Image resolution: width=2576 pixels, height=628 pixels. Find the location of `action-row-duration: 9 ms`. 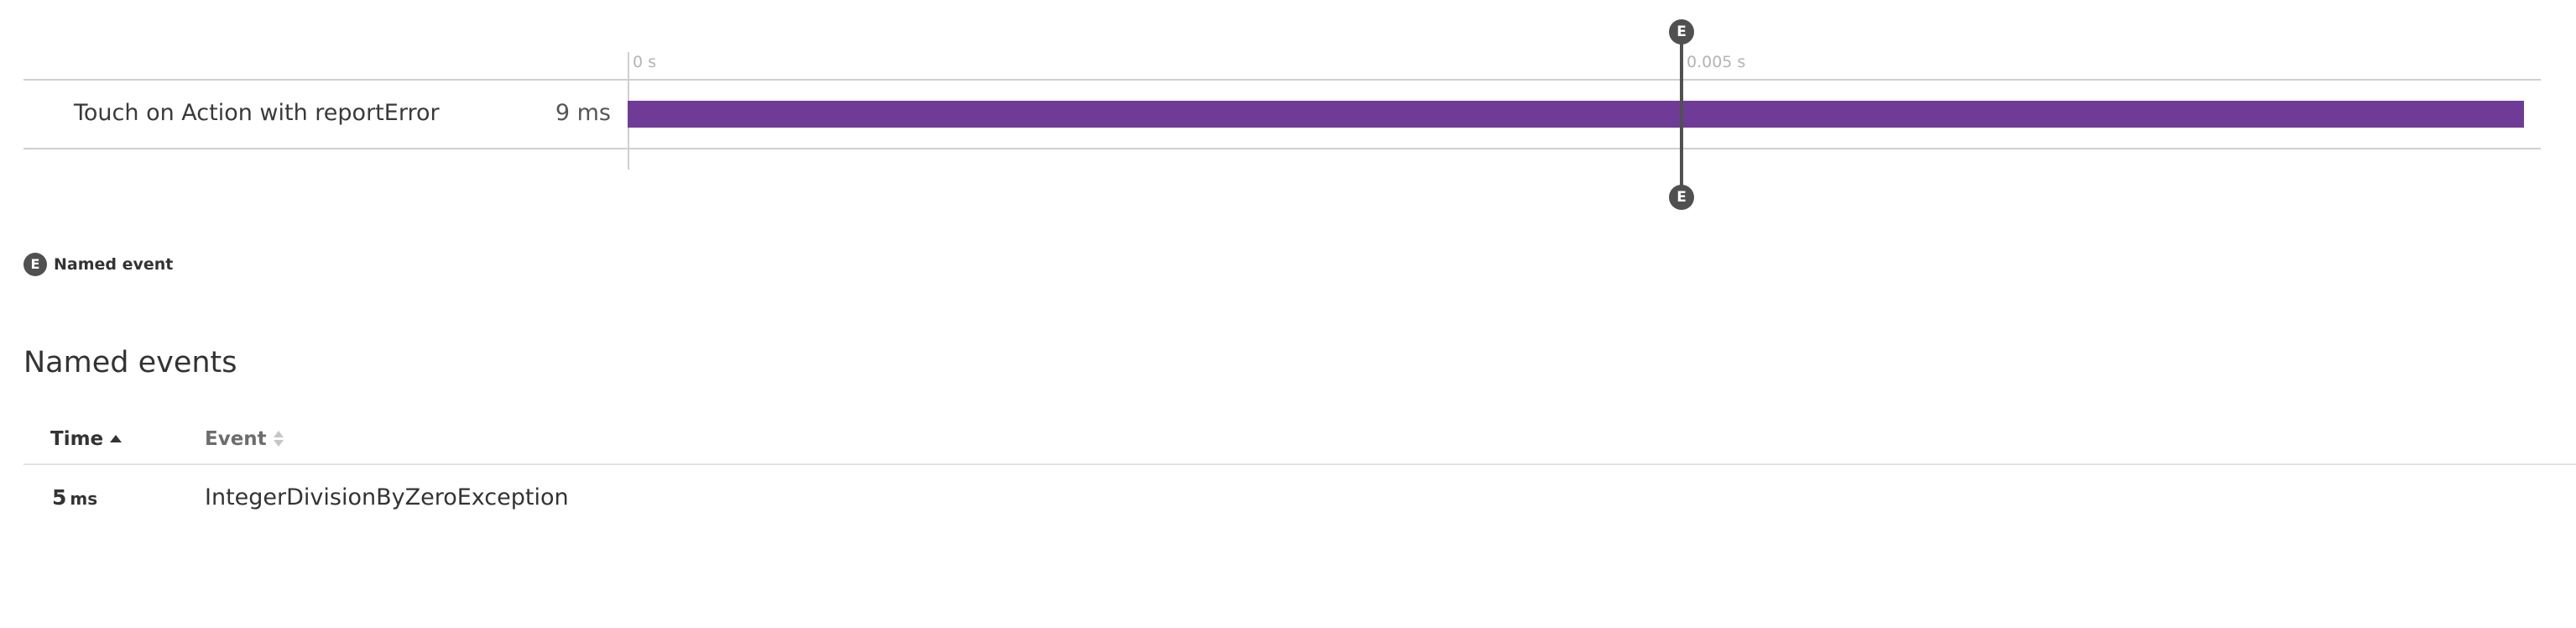

action-row-duration: 9 ms is located at coordinates (583, 113).